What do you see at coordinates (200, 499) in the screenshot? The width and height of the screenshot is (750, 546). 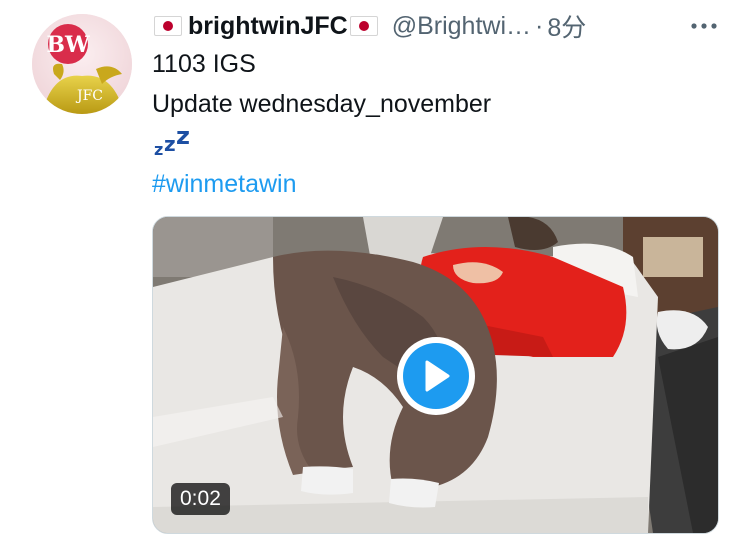 I see `video-duration-badge: 0:02` at bounding box center [200, 499].